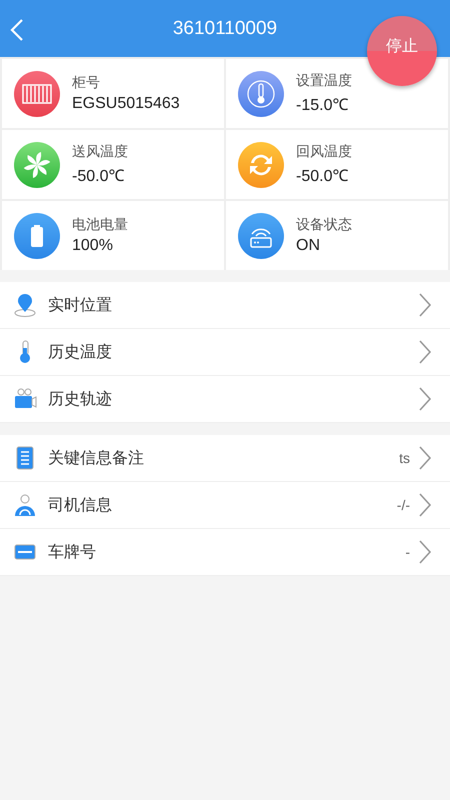  Describe the element at coordinates (404, 458) in the screenshot. I see `menu-value: ts` at that location.